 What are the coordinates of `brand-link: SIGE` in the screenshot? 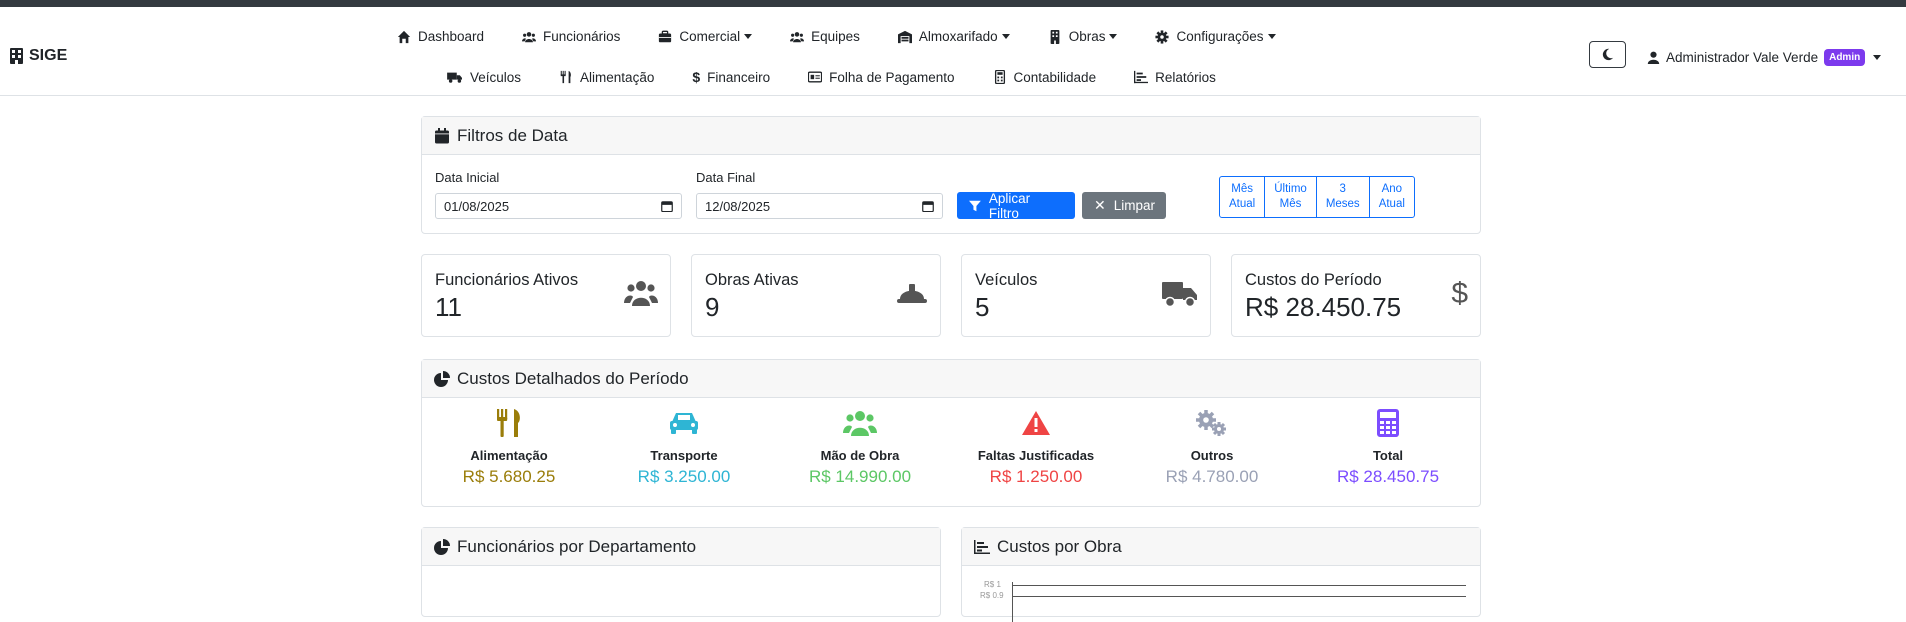 It's located at (38, 56).